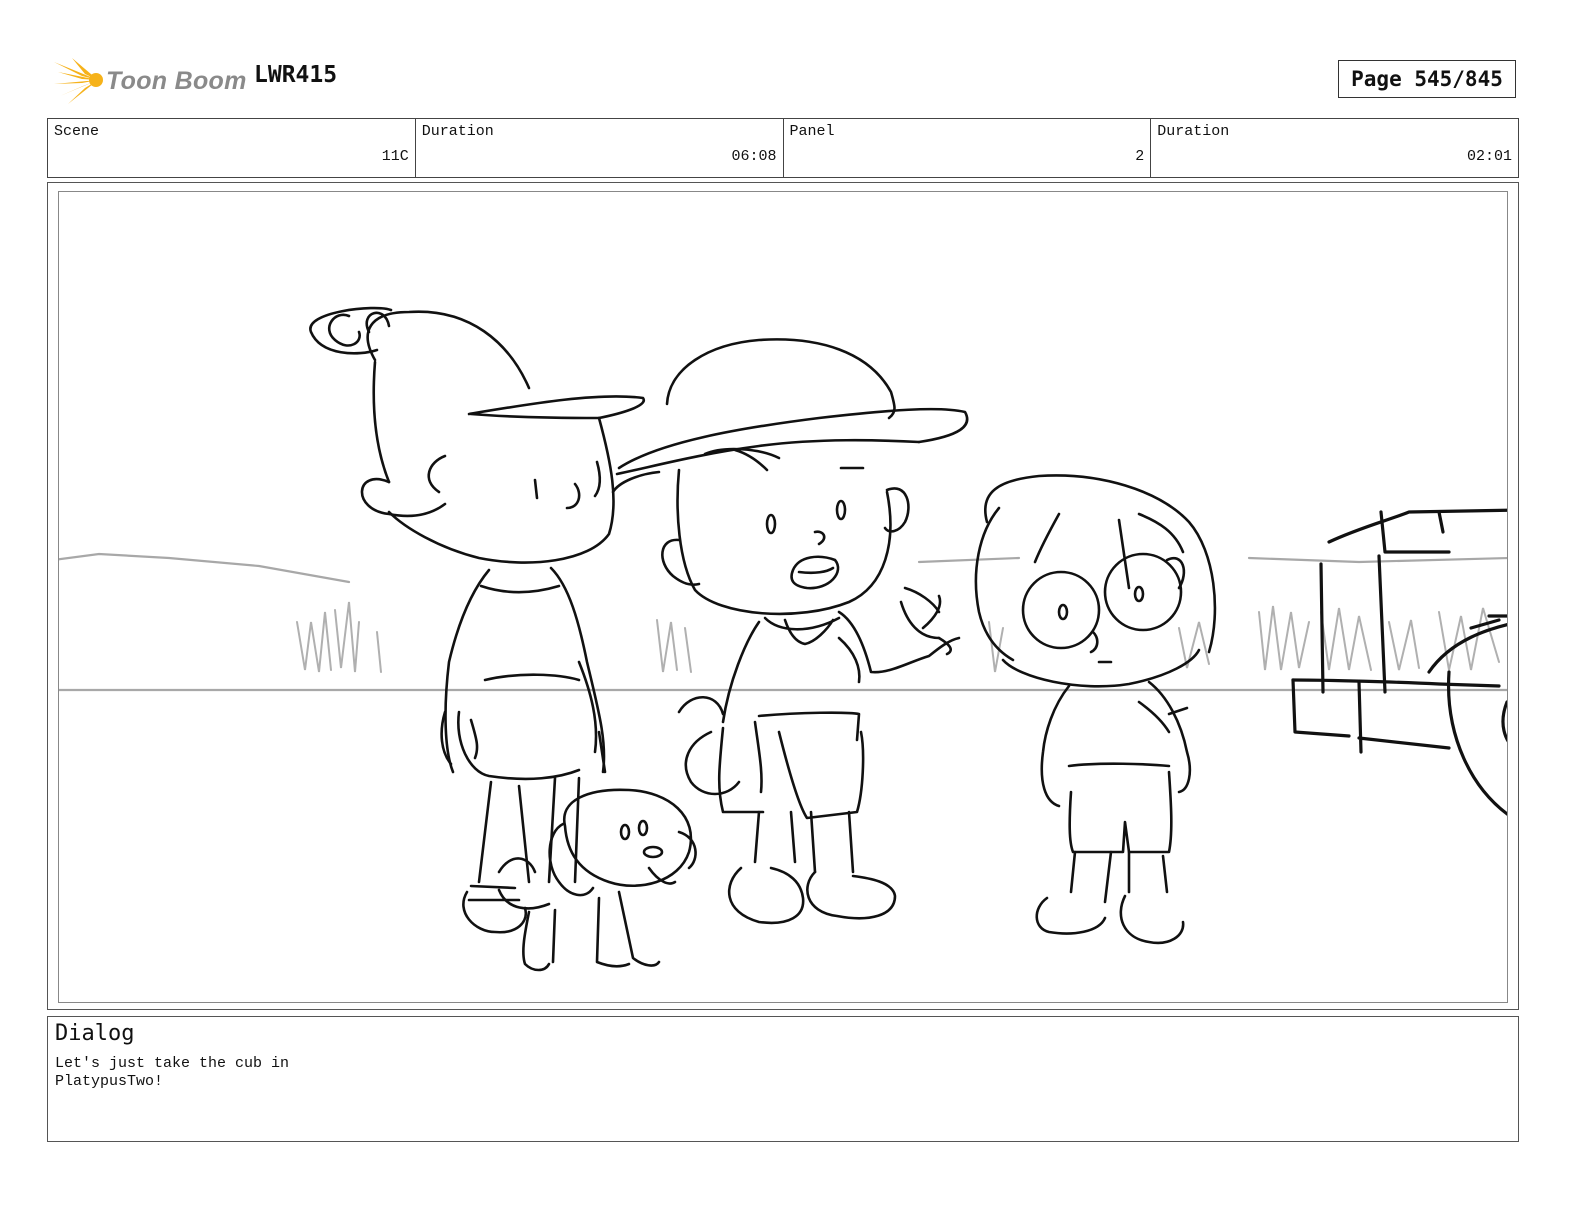 Image resolution: width=1584 pixels, height=1224 pixels. Describe the element at coordinates (600, 148) in the screenshot. I see `scene-duration-cell: Duration 06:08` at that location.